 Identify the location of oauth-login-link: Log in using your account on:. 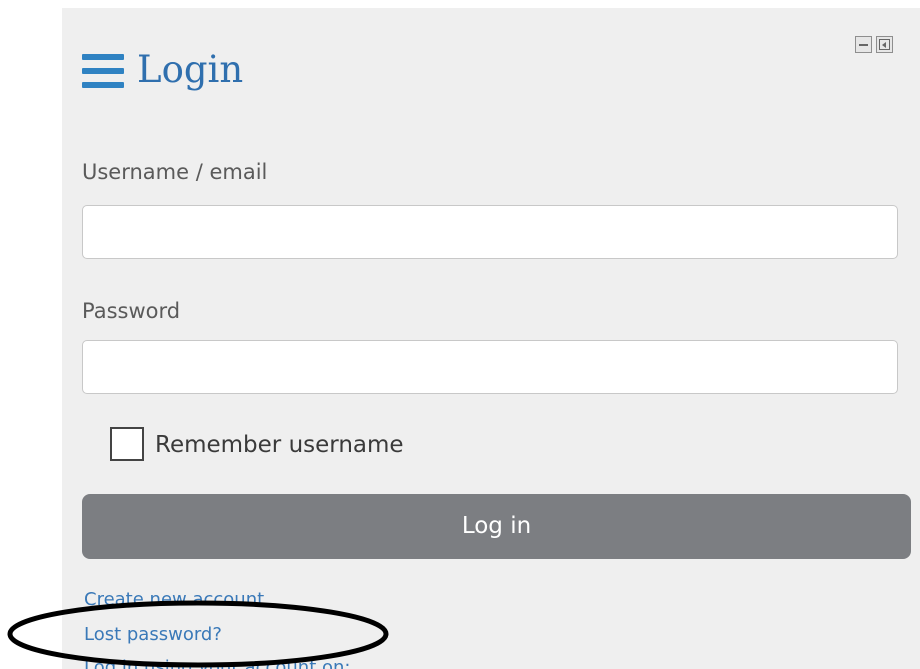
(217, 662).